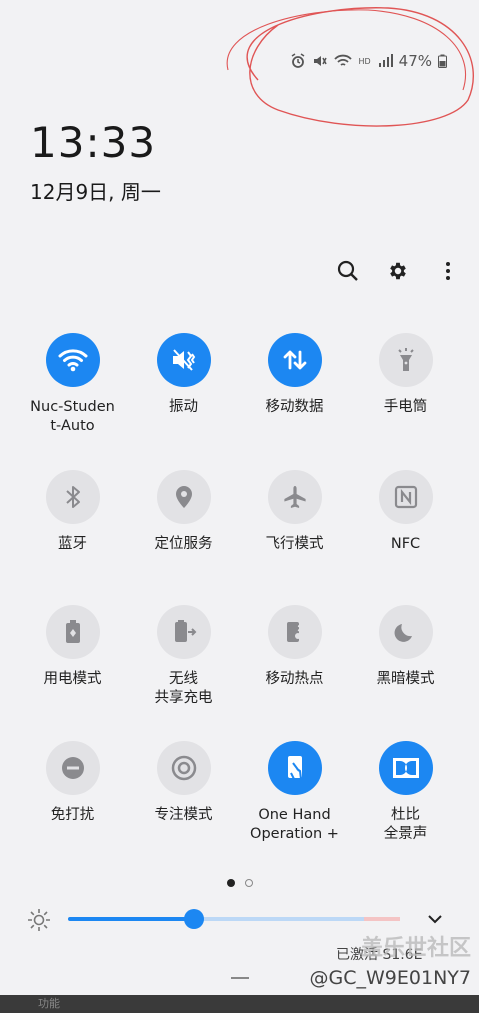 The height and width of the screenshot is (1013, 479). I want to click on hd-badge: HD, so click(364, 61).